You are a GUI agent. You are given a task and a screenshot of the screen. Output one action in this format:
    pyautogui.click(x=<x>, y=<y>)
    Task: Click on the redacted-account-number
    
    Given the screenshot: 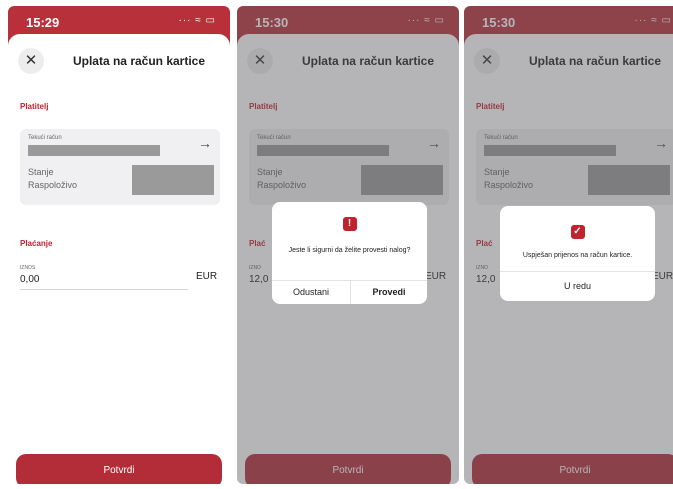 What is the action you would take?
    pyautogui.click(x=94, y=150)
    